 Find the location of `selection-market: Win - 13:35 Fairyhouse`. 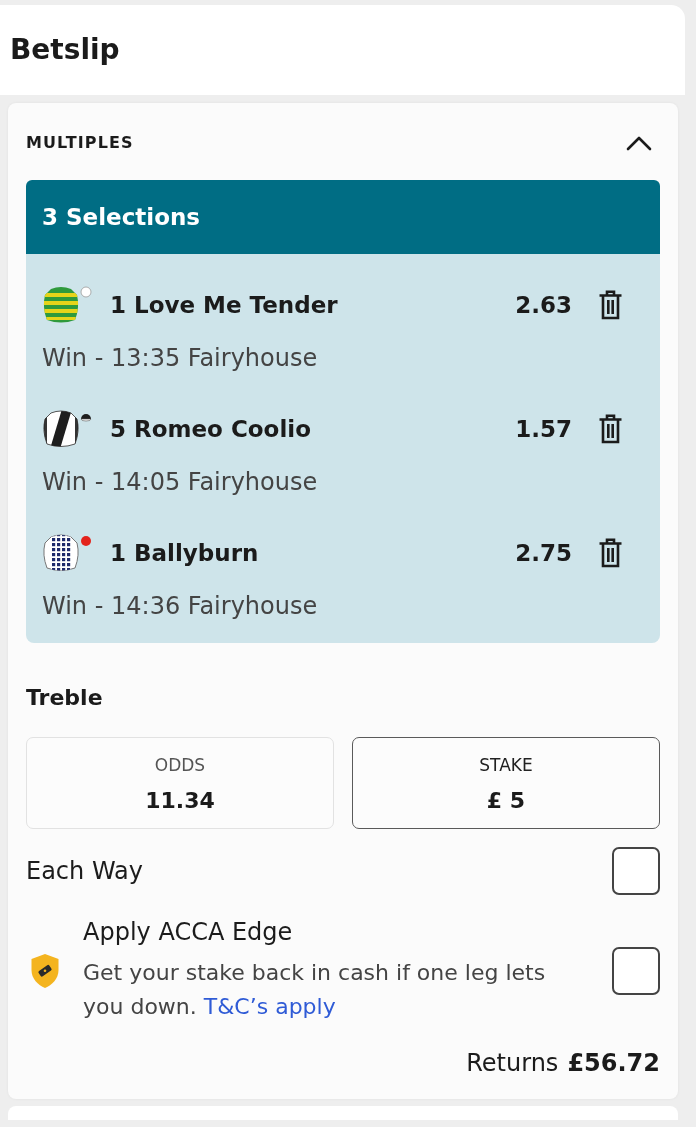

selection-market: Win - 13:35 Fairyhouse is located at coordinates (180, 358).